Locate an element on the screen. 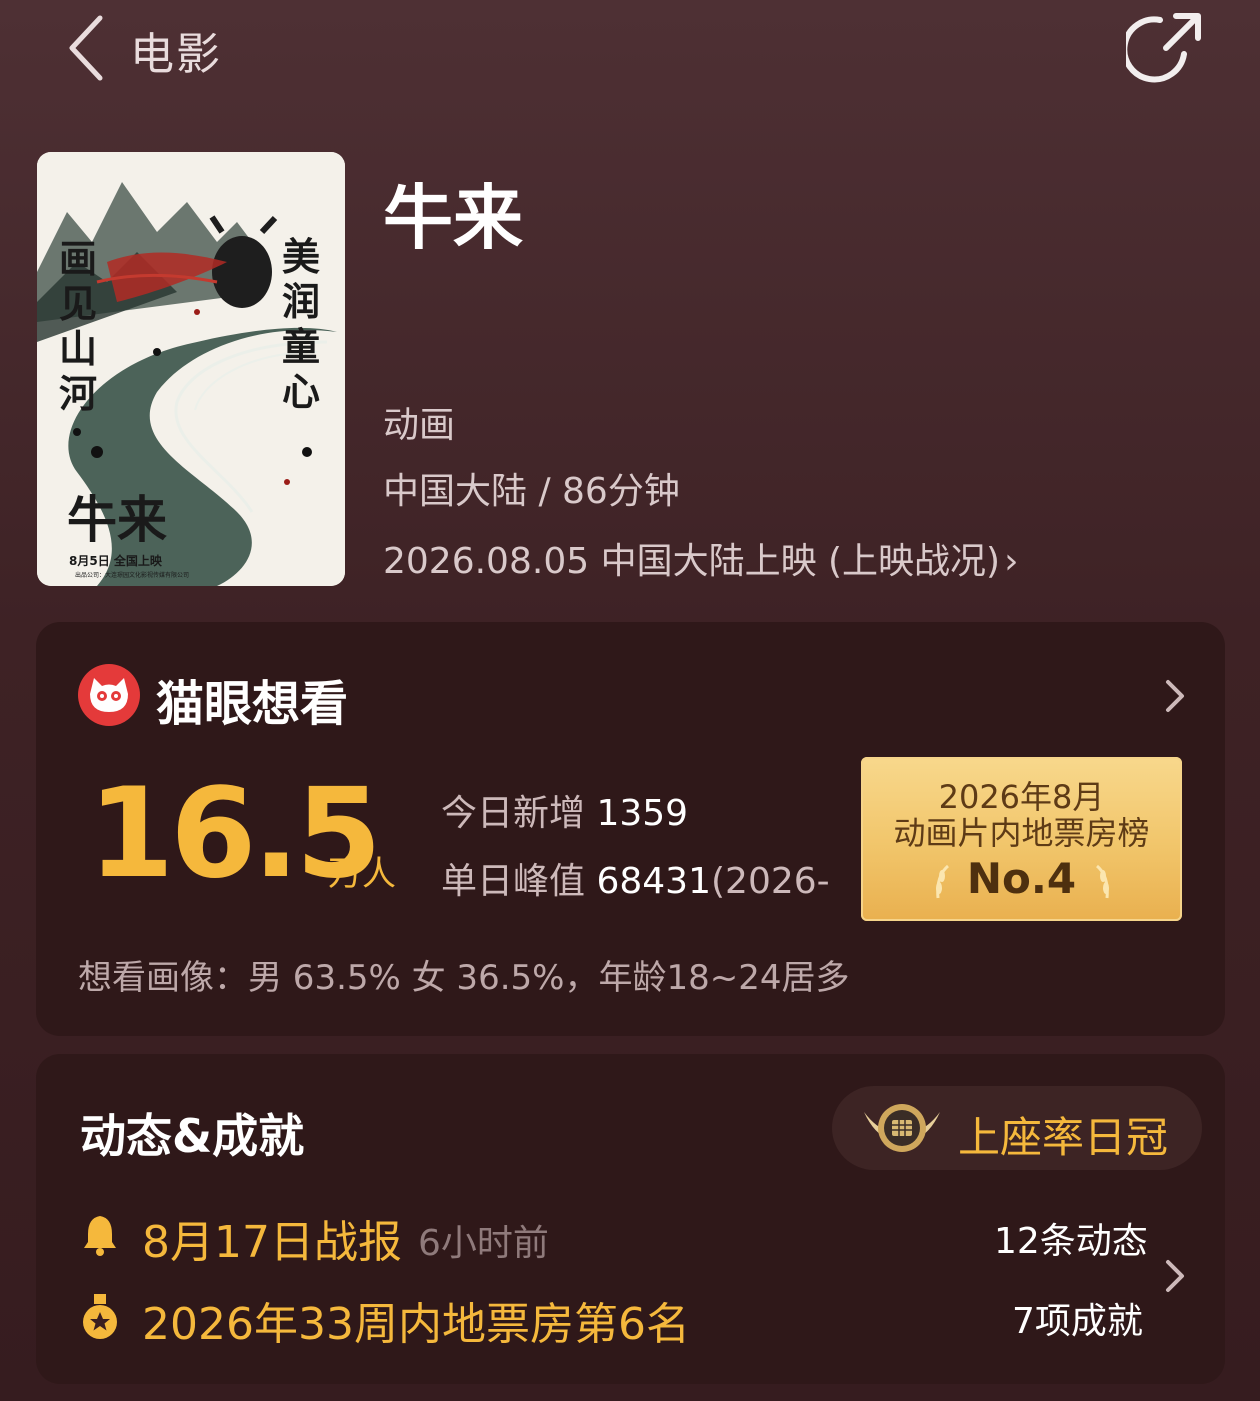  audience-portrait: 想看画像：男 63.5% 女 36.5%，年龄18~24居多 is located at coordinates (464, 978).